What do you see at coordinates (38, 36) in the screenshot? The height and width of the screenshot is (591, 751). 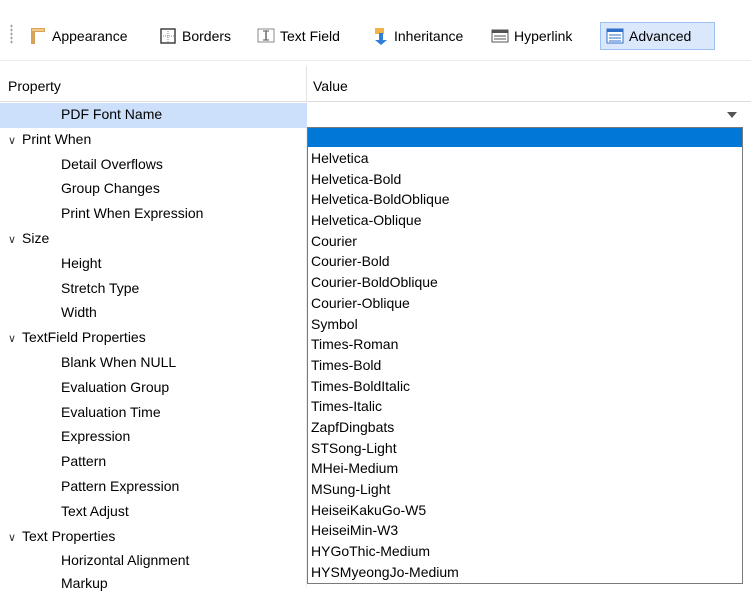 I see `appearance-icon` at bounding box center [38, 36].